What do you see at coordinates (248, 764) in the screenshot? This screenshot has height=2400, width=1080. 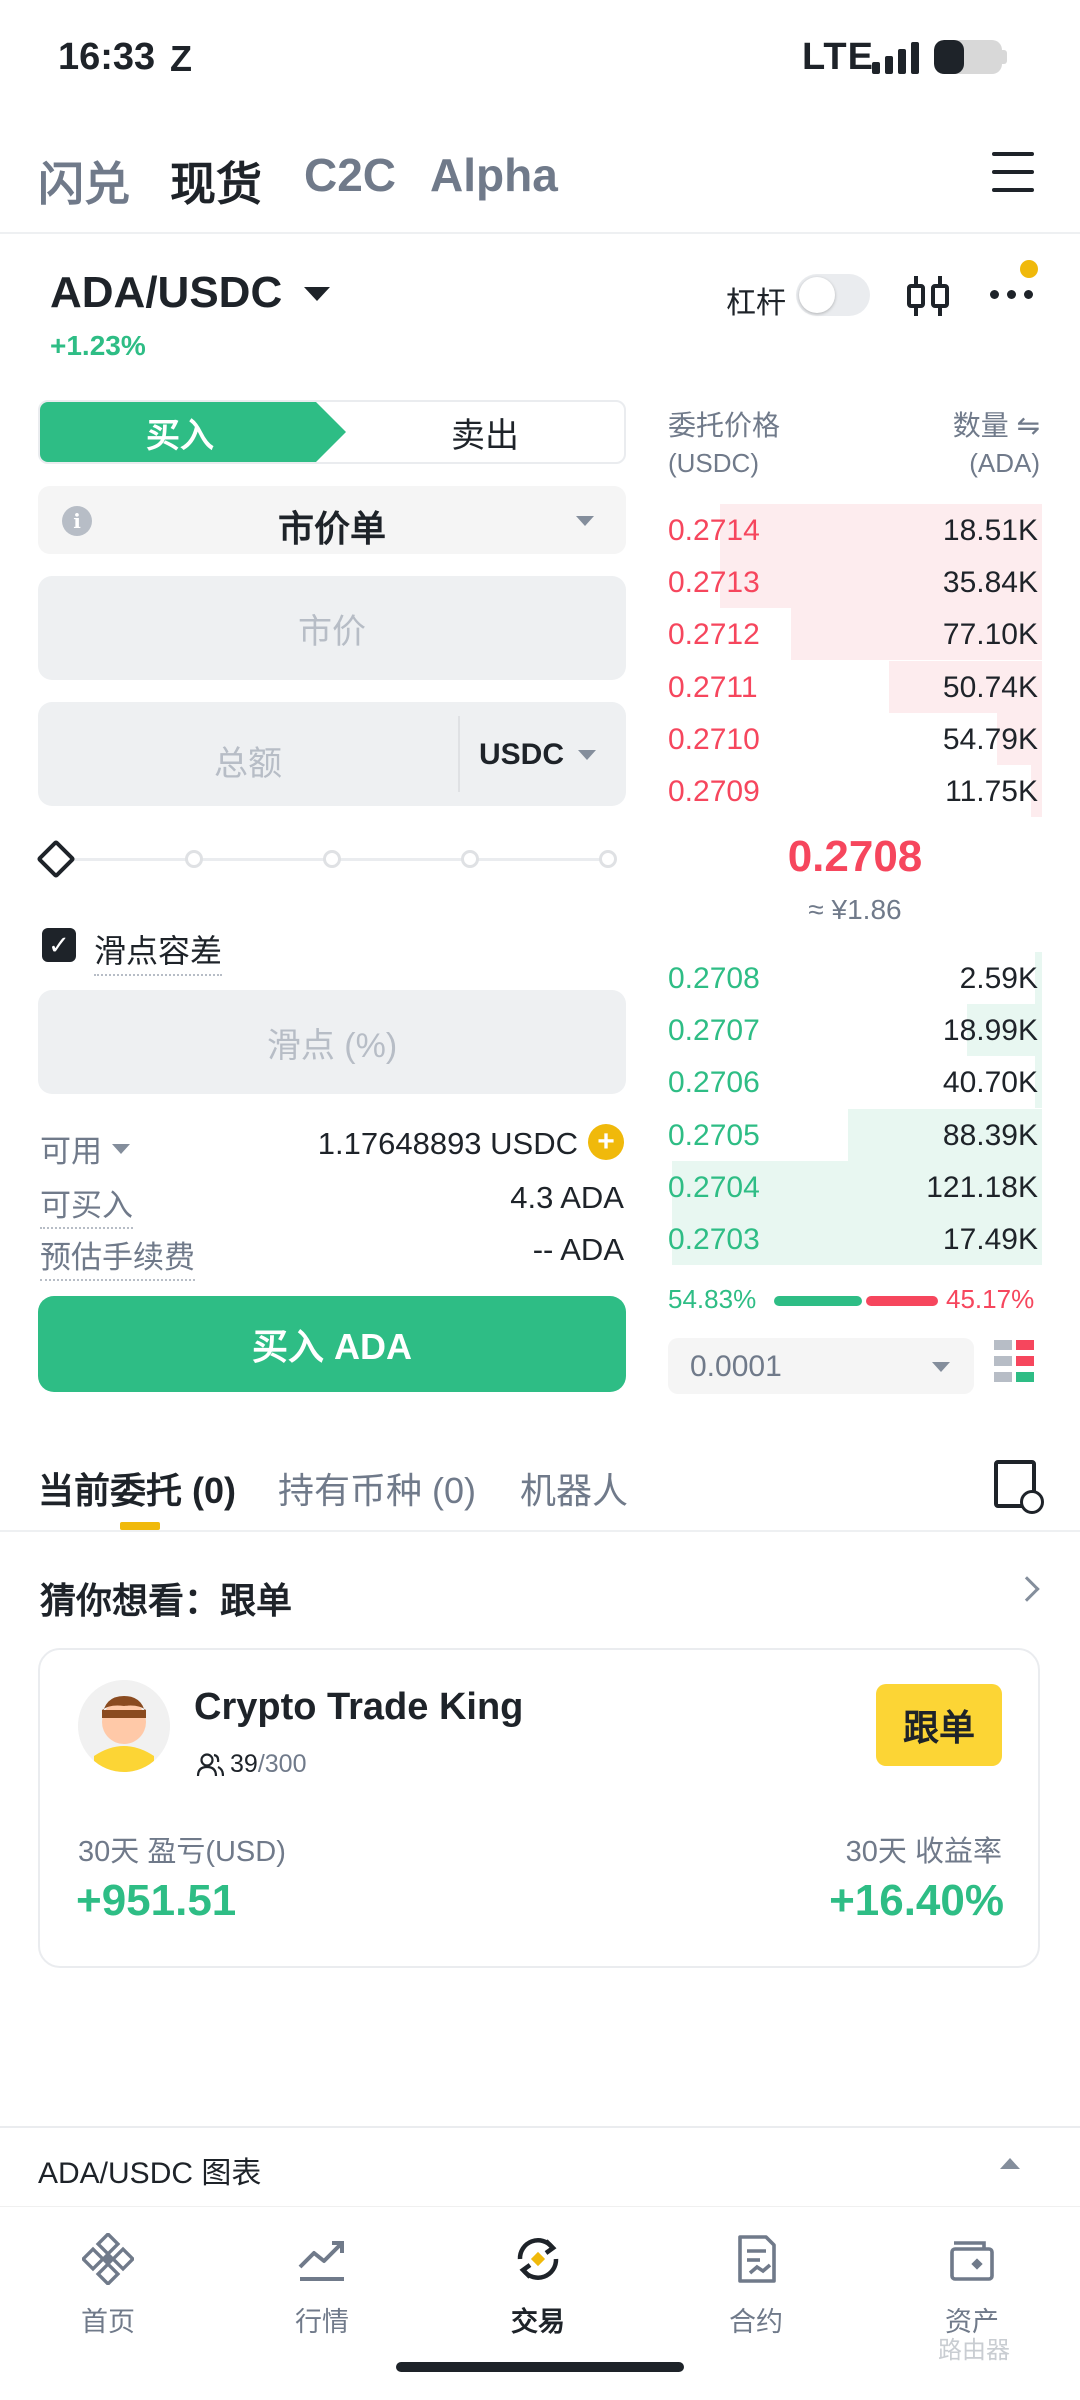 I see `total-placeholder: 总额` at bounding box center [248, 764].